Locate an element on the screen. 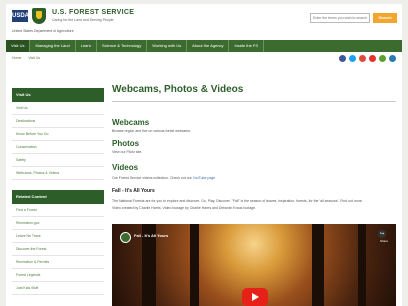 The height and width of the screenshot is (306, 408). sidebar-item-webcams-photos-videos: Webcams, Photos & Videos is located at coordinates (58, 173).